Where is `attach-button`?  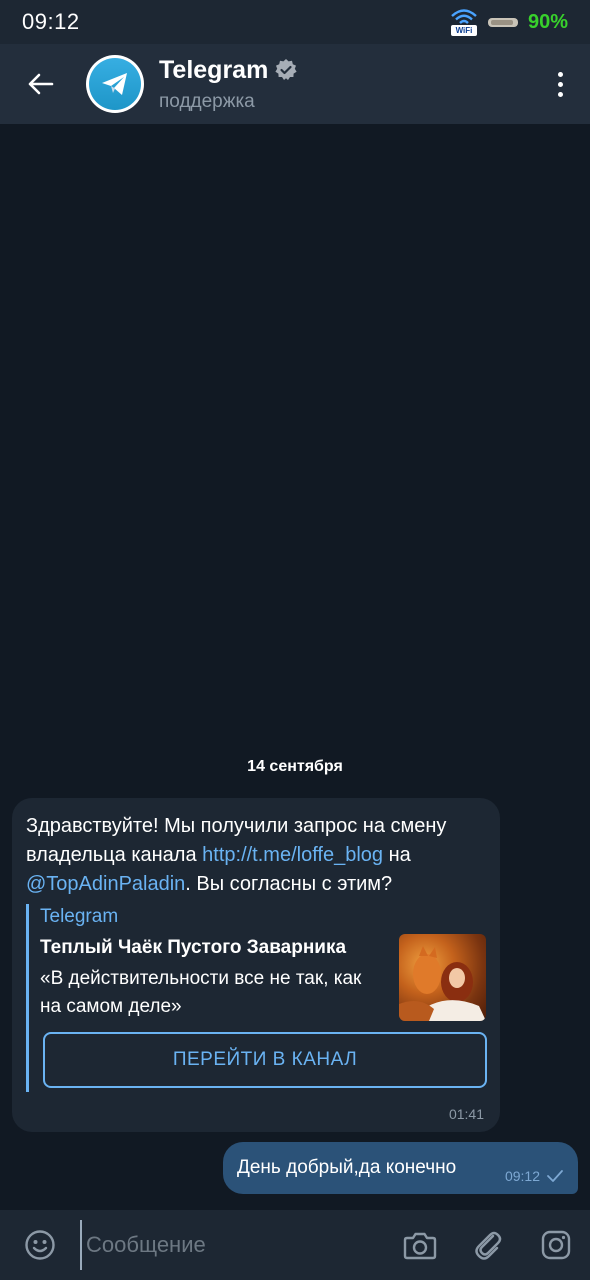
attach-button is located at coordinates (488, 1245).